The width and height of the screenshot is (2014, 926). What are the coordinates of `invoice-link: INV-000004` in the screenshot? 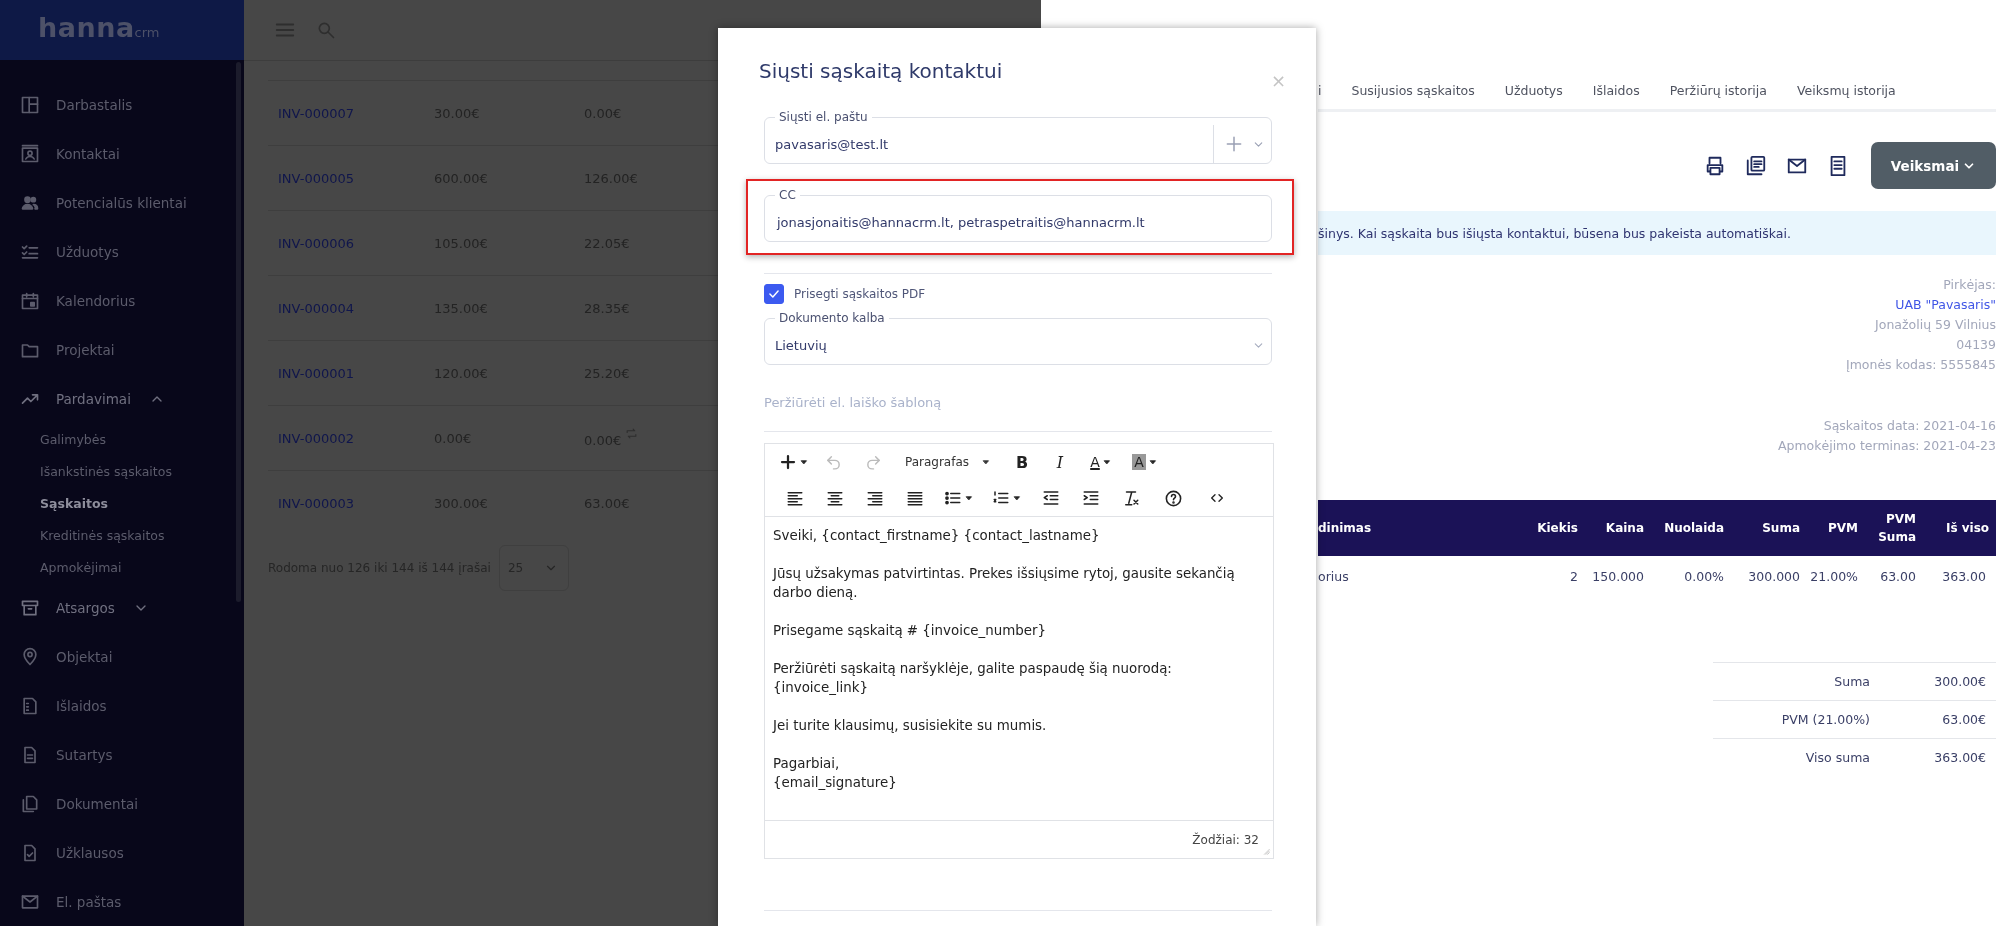 It's located at (316, 308).